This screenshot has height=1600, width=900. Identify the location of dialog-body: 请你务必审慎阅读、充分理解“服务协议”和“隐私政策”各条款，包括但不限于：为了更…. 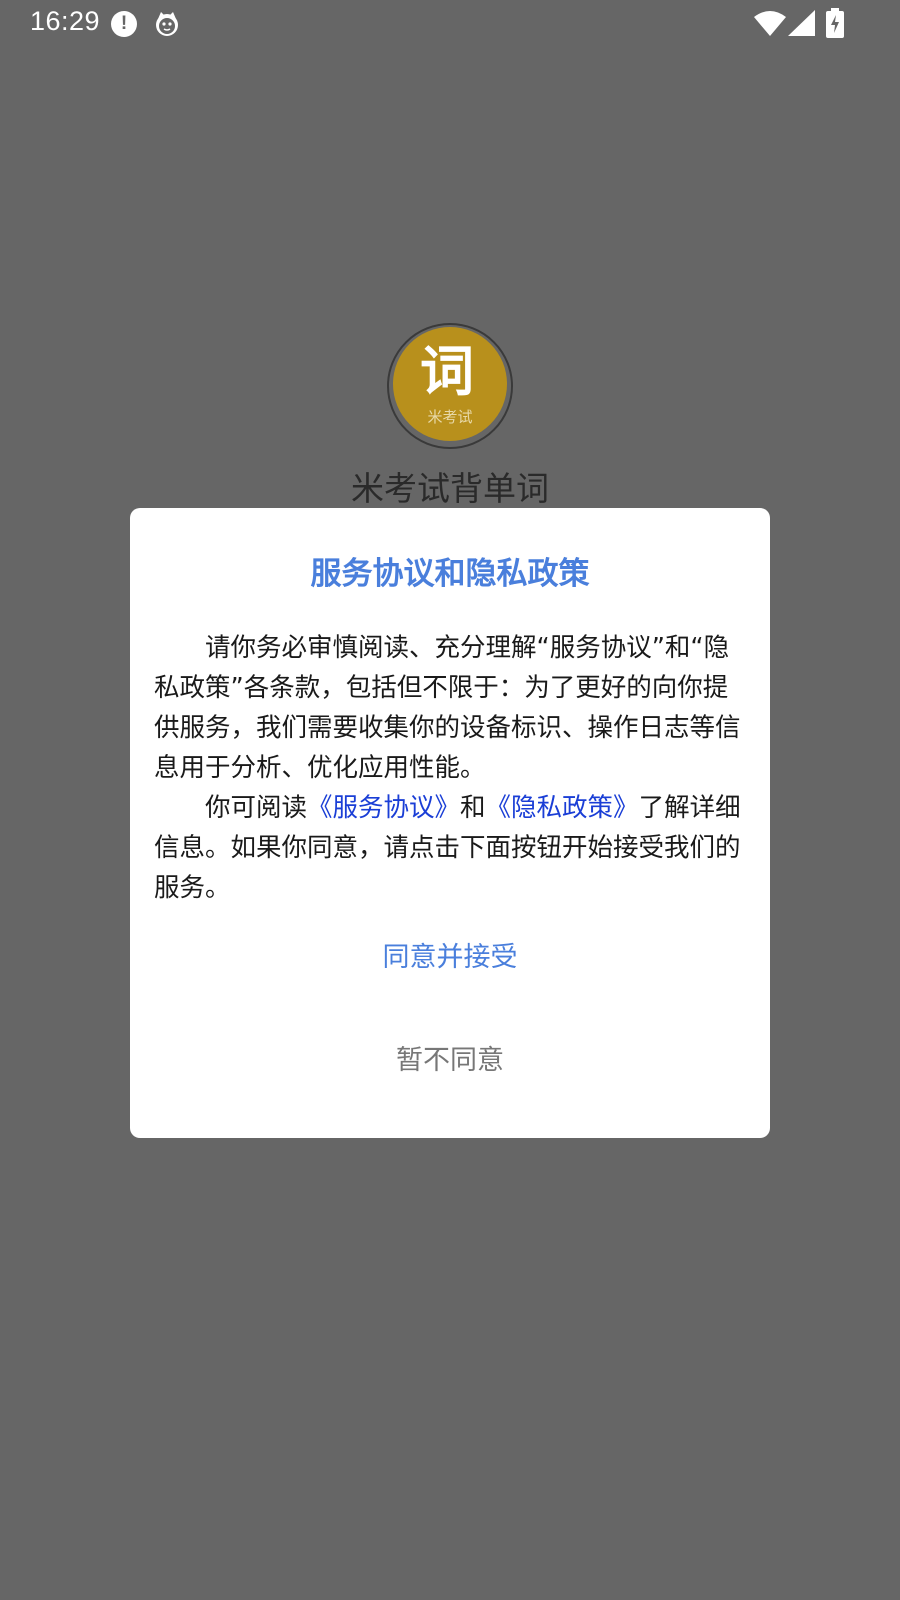
(451, 768).